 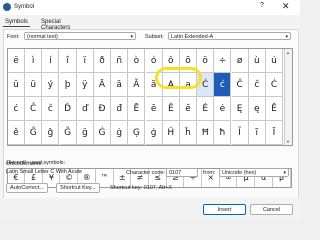 I want to click on symbol-cell: Ă, so click(x=137, y=85).